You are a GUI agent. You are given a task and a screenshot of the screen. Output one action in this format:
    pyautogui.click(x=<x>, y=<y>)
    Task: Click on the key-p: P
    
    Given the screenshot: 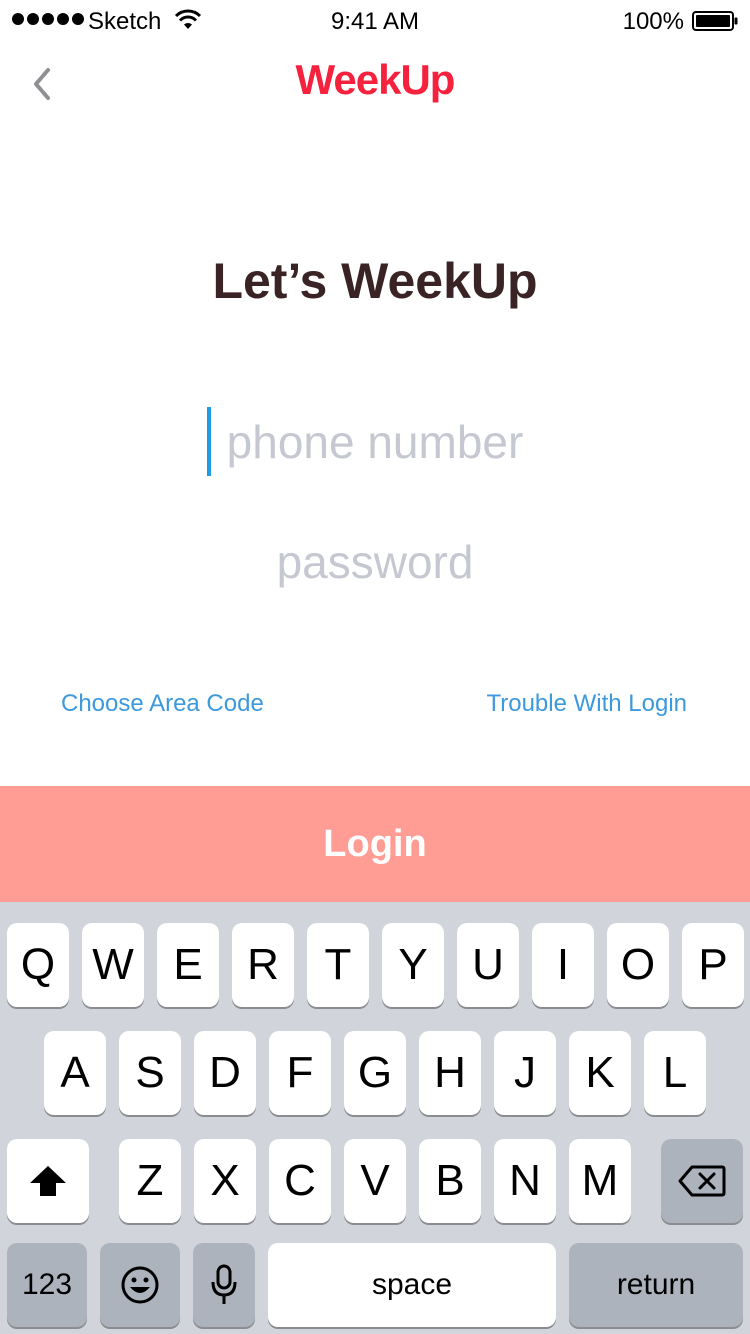 What is the action you would take?
    pyautogui.click(x=713, y=965)
    